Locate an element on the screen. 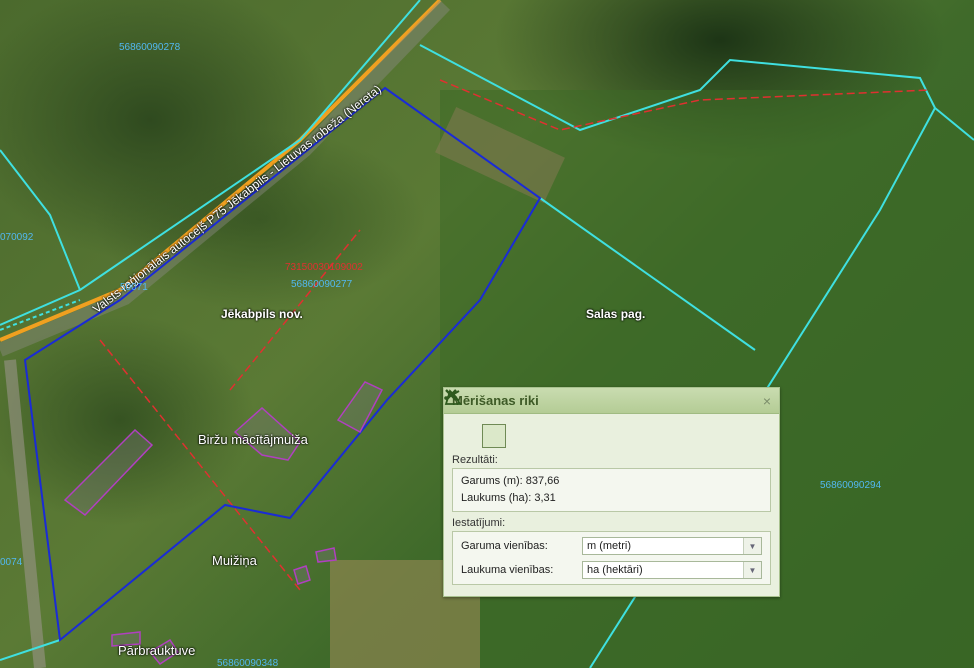 Image resolution: width=974 pixels, height=668 pixels. place-label-muiza: Muižiņa is located at coordinates (234, 560).